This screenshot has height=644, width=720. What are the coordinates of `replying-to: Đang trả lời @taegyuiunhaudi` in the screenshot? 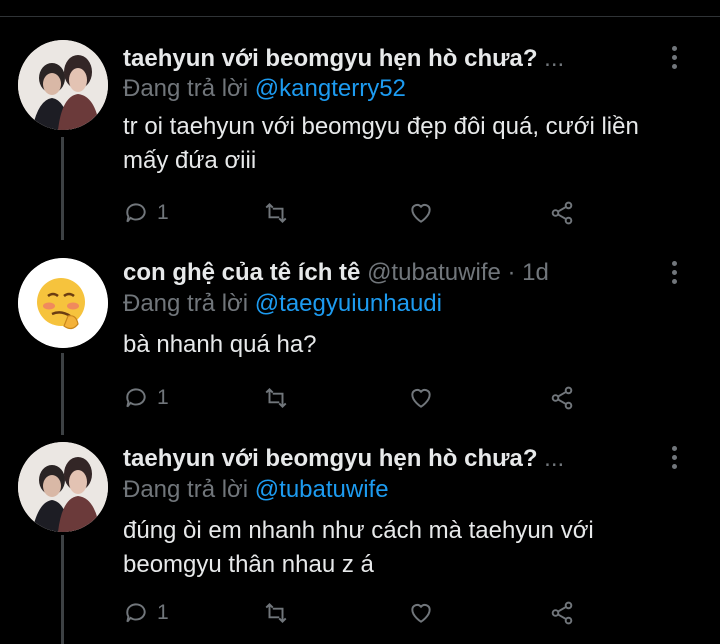 It's located at (282, 304).